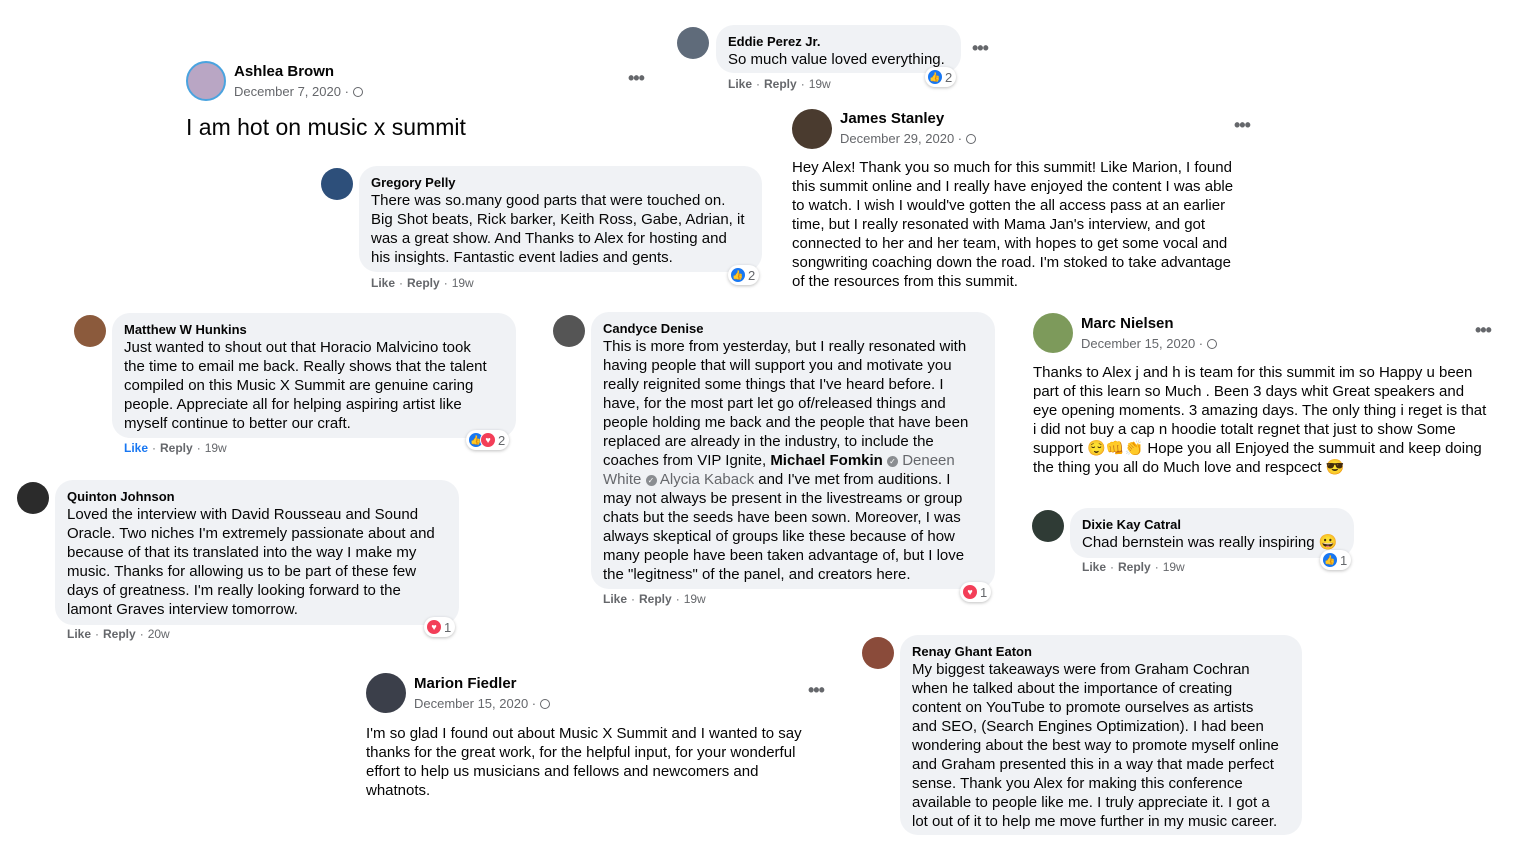 The height and width of the screenshot is (846, 1518). What do you see at coordinates (901, 138) in the screenshot?
I see `post-date-text: December 29, 2020 ·` at bounding box center [901, 138].